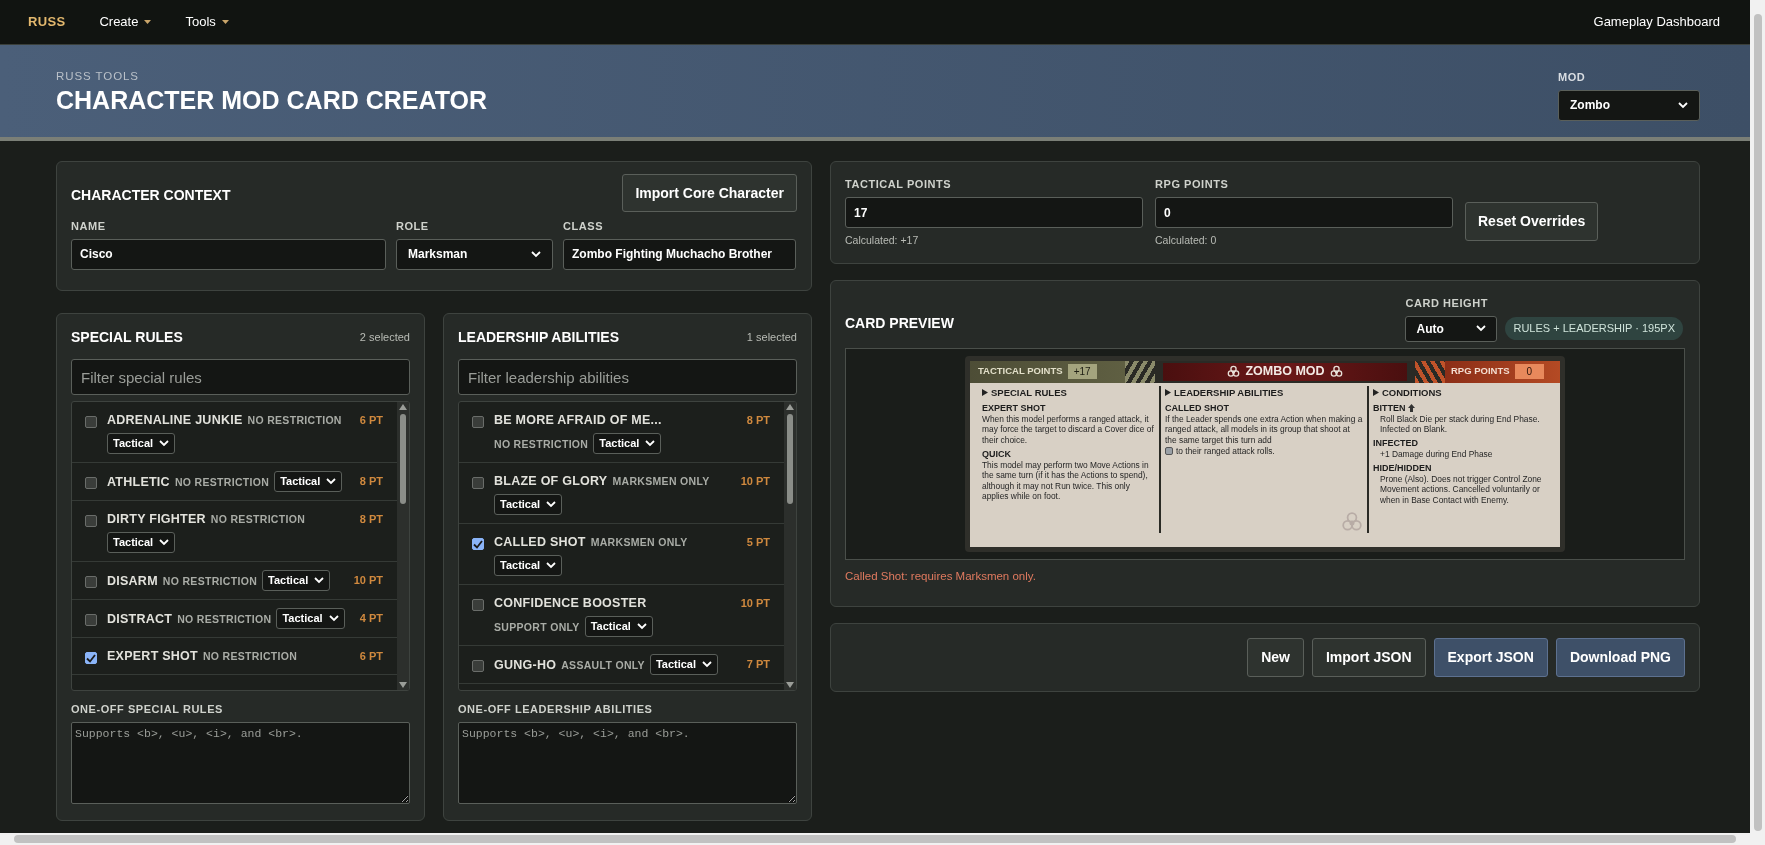 The height and width of the screenshot is (845, 1765). Describe the element at coordinates (537, 627) in the screenshot. I see `restriction-label: SUPPORT ONLY` at that location.